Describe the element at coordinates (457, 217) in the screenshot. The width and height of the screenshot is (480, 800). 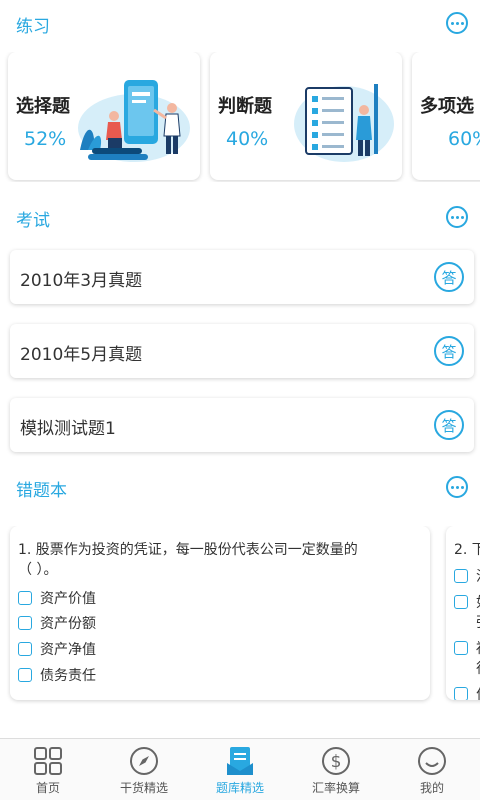
I see `exam-more-icon` at that location.